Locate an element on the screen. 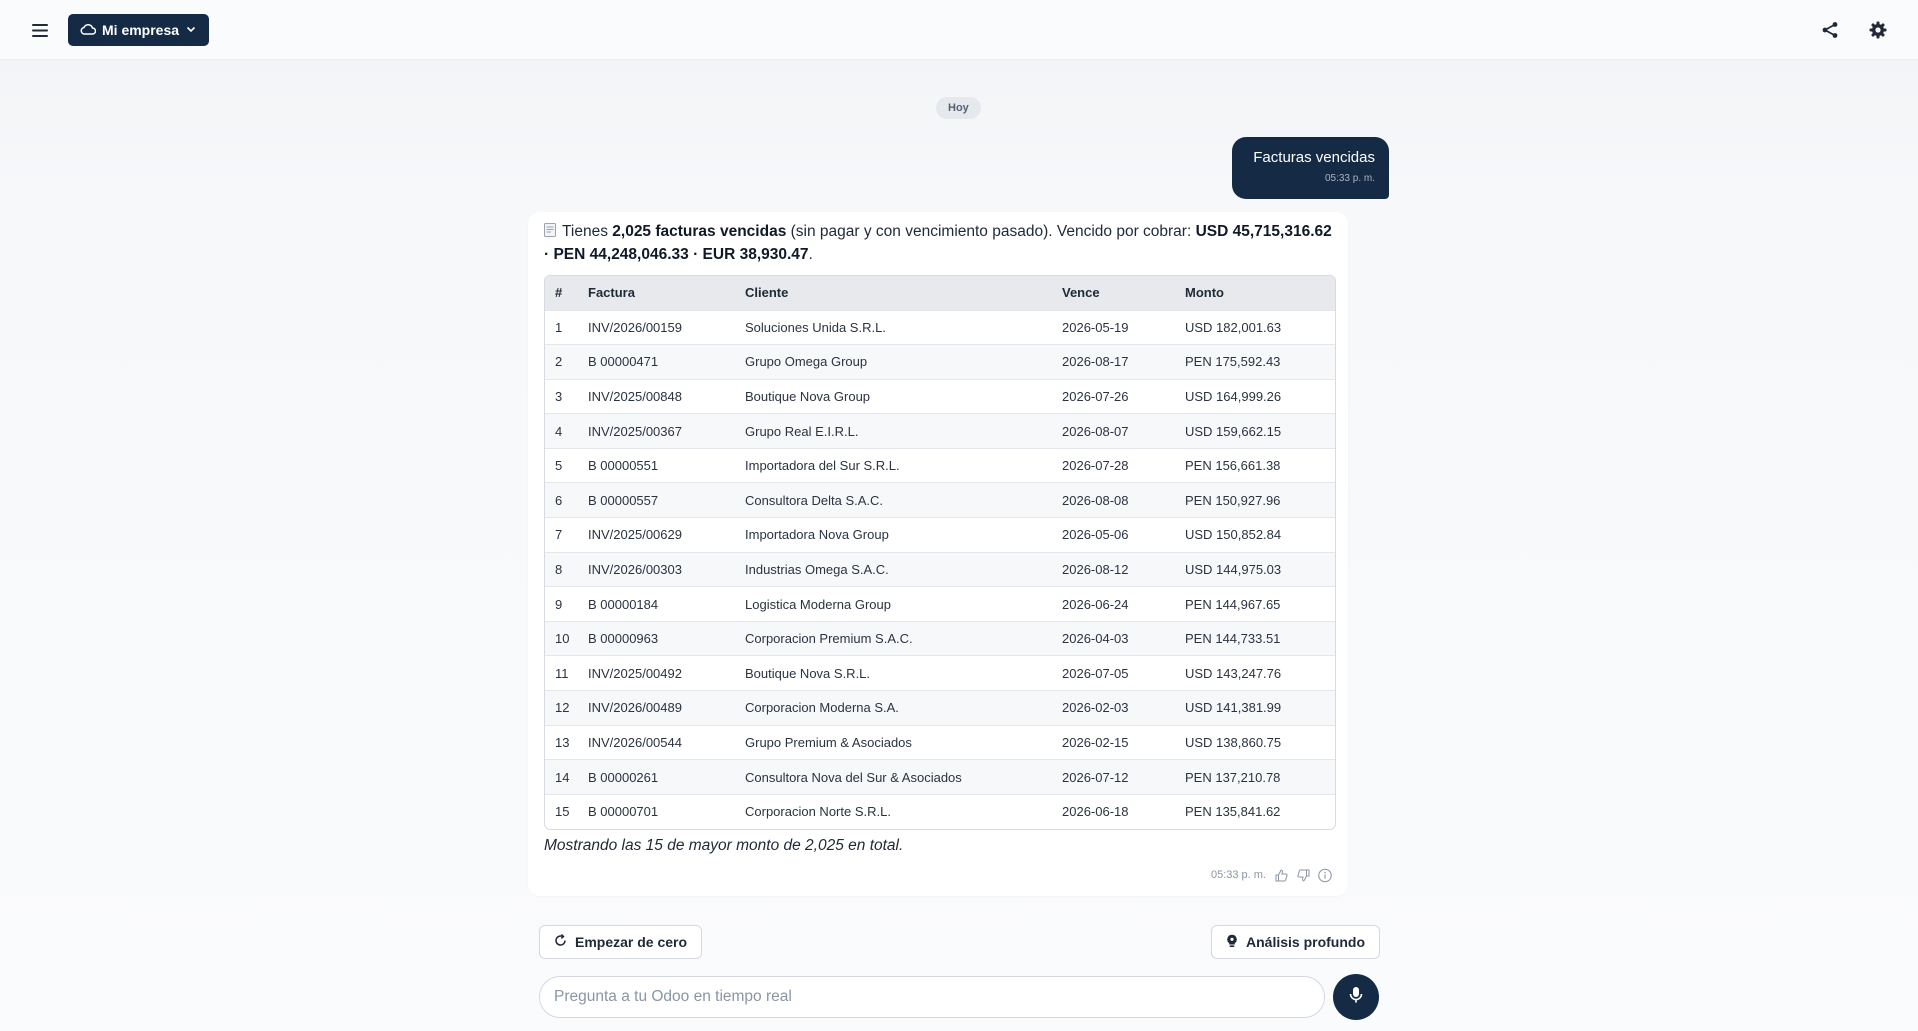  cell-due: 2026-06-18 is located at coordinates (1095, 812).